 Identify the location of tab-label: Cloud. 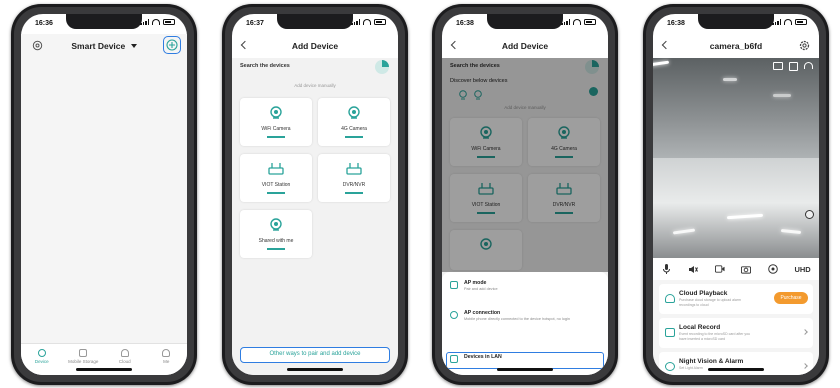
(124, 361).